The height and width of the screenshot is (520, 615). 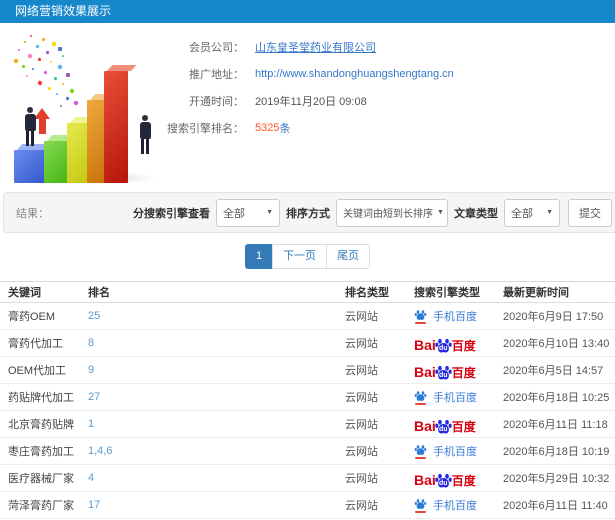 I want to click on updated-value: 2020年6月5日 14:57, so click(x=553, y=371).